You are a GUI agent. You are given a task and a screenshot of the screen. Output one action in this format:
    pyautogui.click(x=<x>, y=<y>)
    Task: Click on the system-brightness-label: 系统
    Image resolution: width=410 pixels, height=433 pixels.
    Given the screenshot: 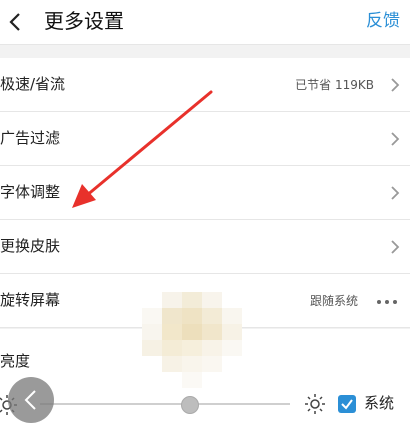 What is the action you would take?
    pyautogui.click(x=379, y=403)
    